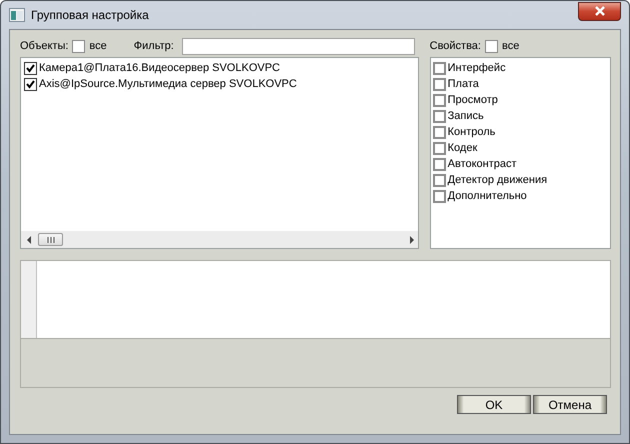  Describe the element at coordinates (482, 164) in the screenshot. I see `property-item: Автоконтраст` at that location.